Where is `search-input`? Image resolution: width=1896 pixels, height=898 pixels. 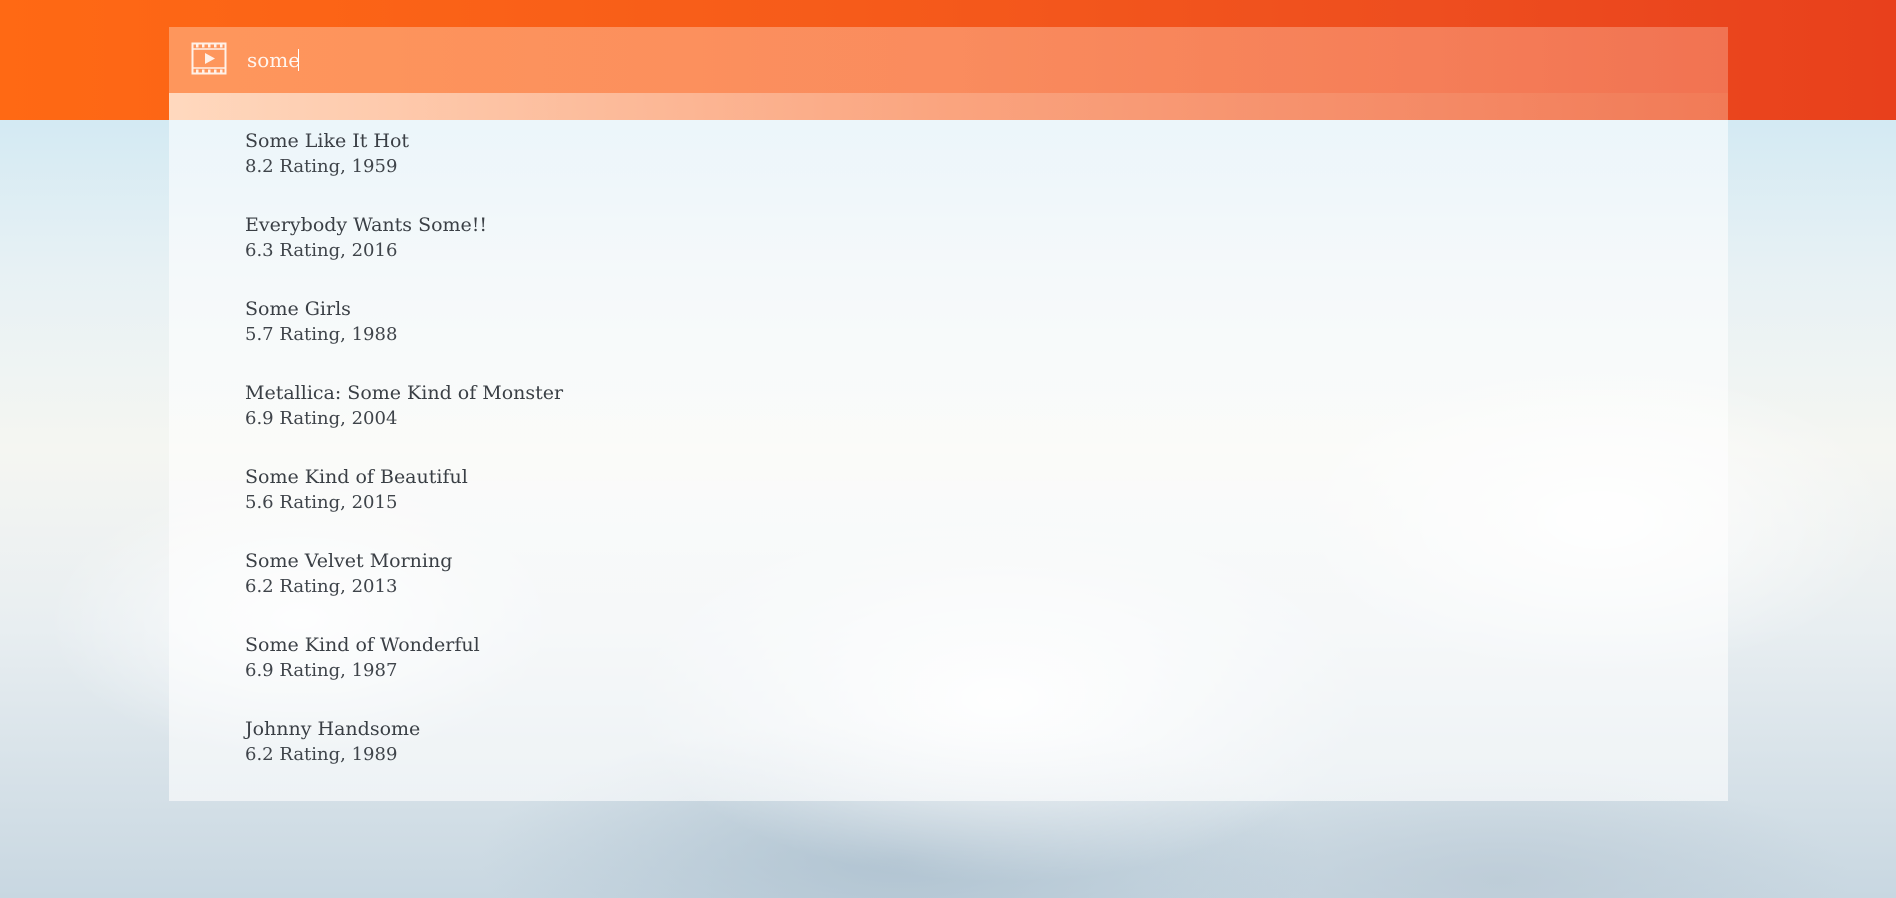
search-input is located at coordinates (947, 60).